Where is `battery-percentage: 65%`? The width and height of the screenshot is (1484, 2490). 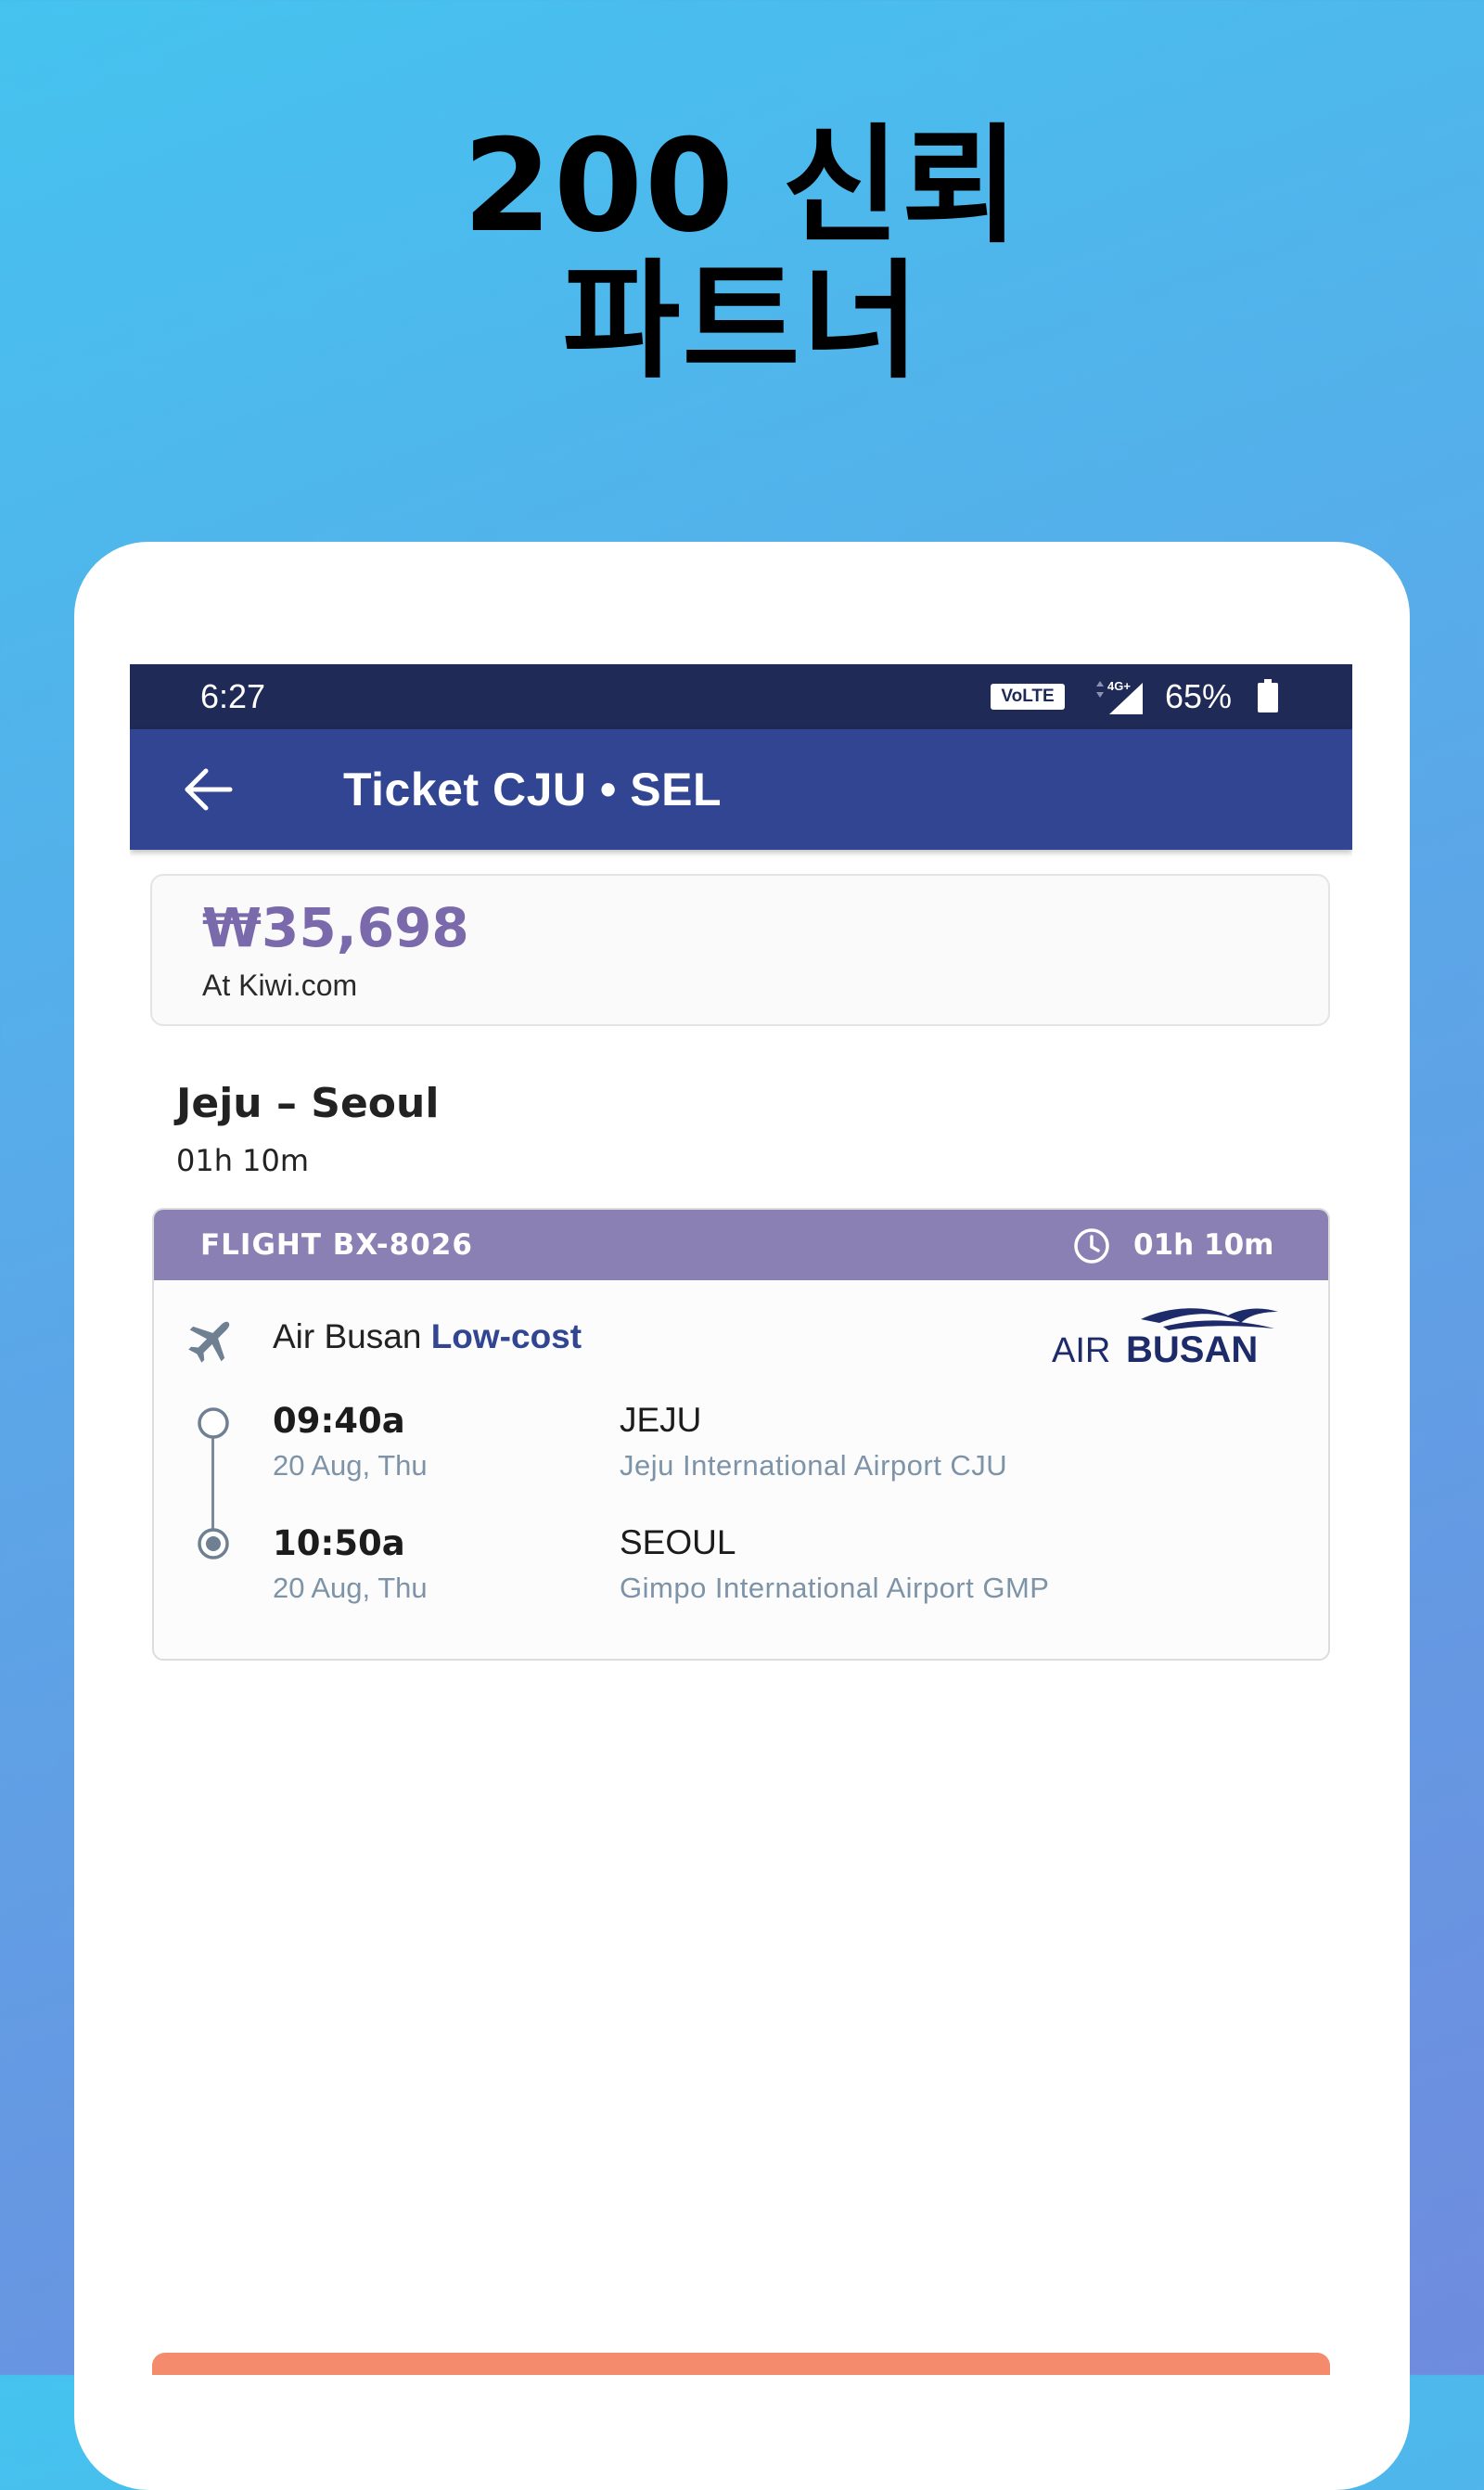
battery-percentage: 65% is located at coordinates (1199, 696).